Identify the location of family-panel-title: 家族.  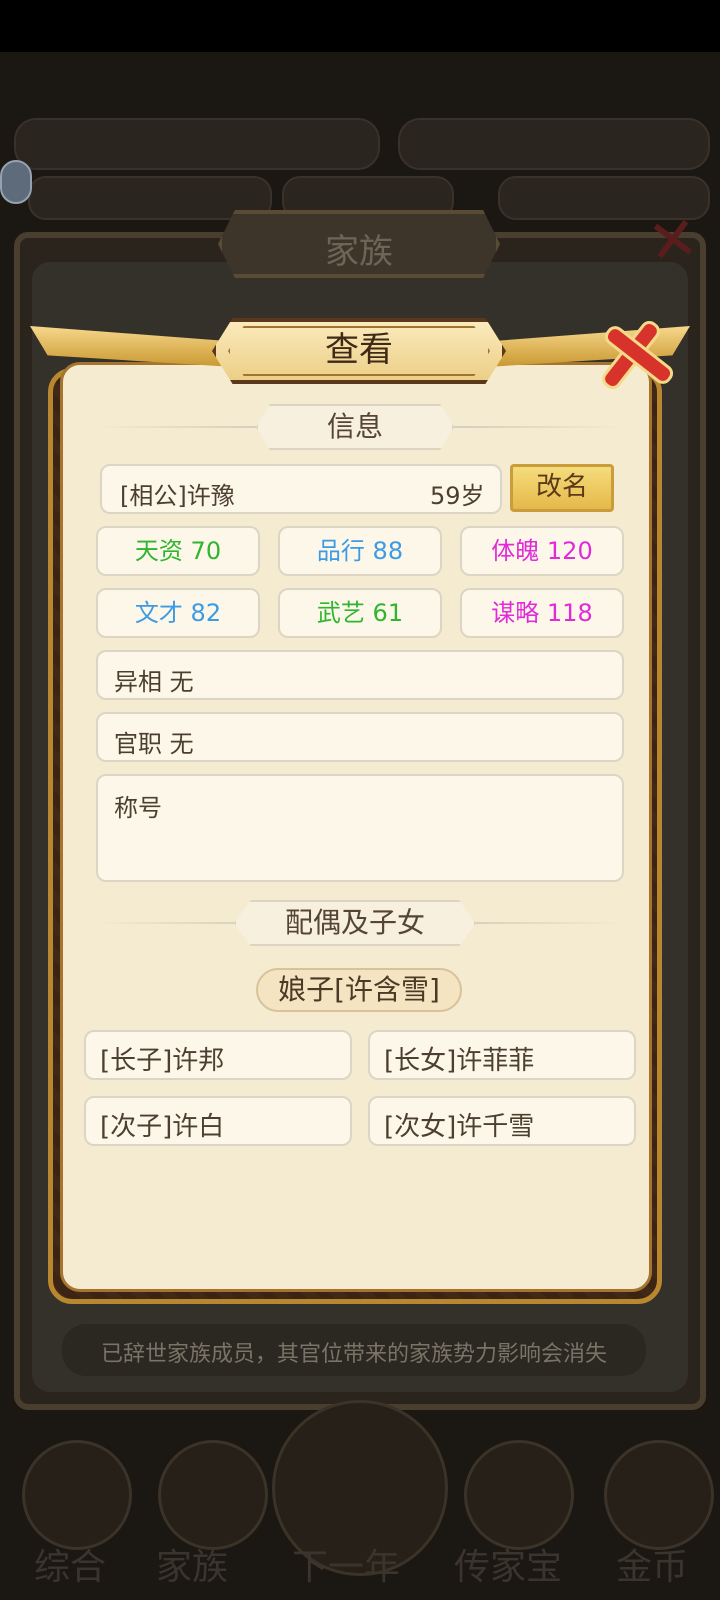
(359, 252).